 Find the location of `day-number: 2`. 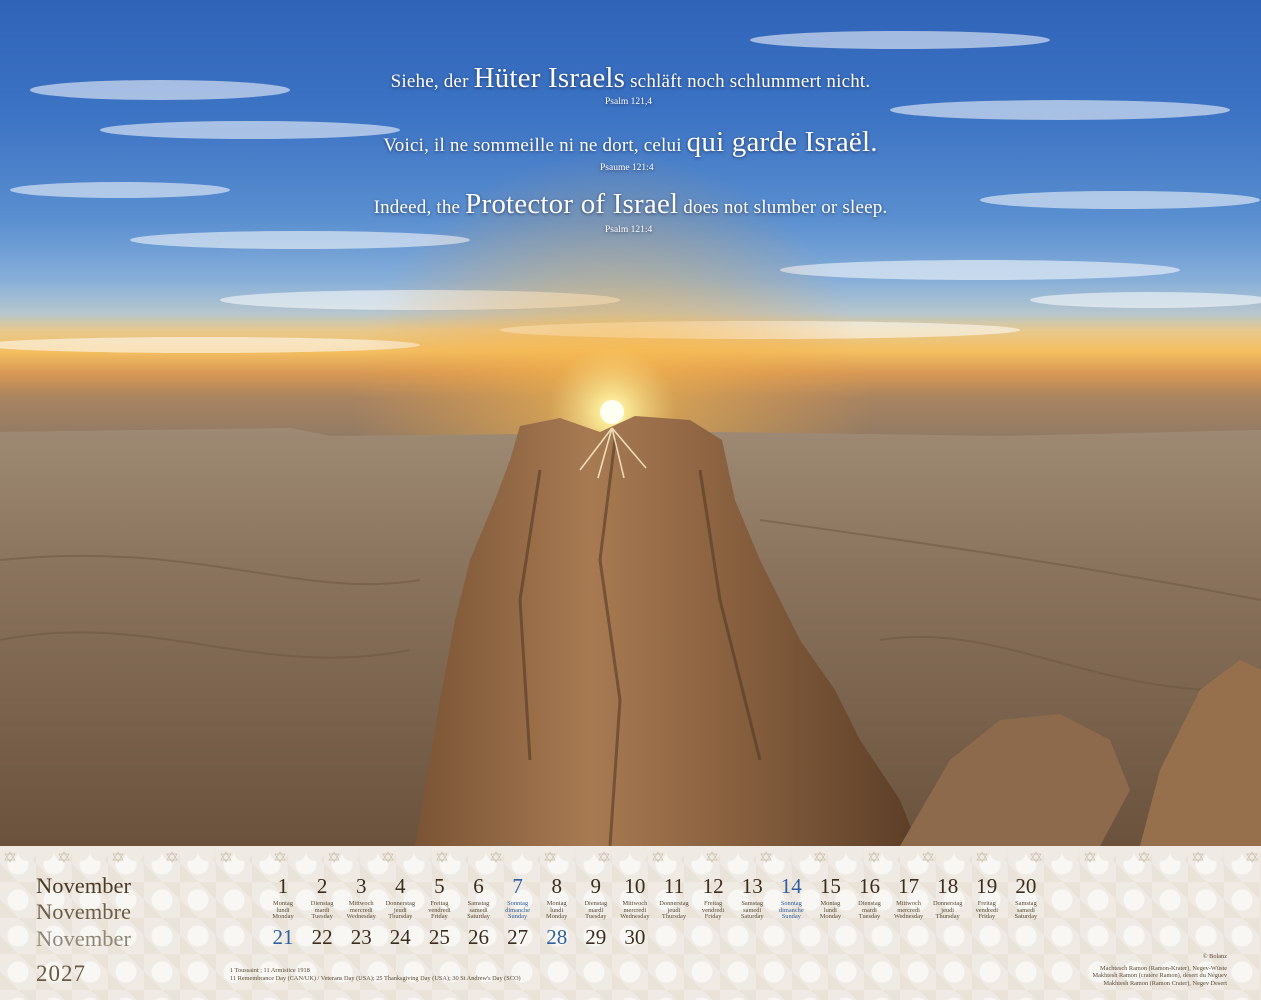

day-number: 2 is located at coordinates (322, 886).